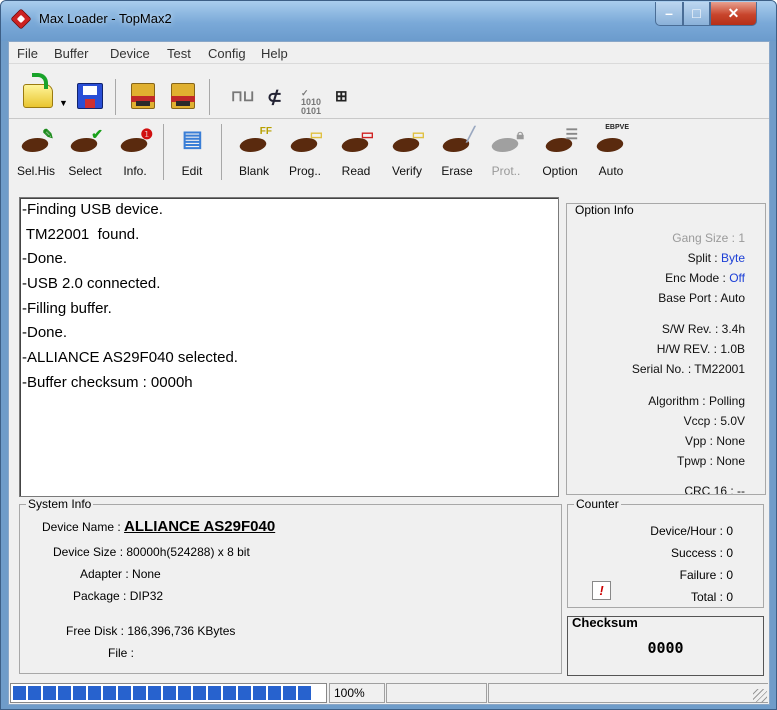 Image resolution: width=777 pixels, height=710 pixels. Describe the element at coordinates (135, 141) in the screenshot. I see `info-icon: ❶` at that location.